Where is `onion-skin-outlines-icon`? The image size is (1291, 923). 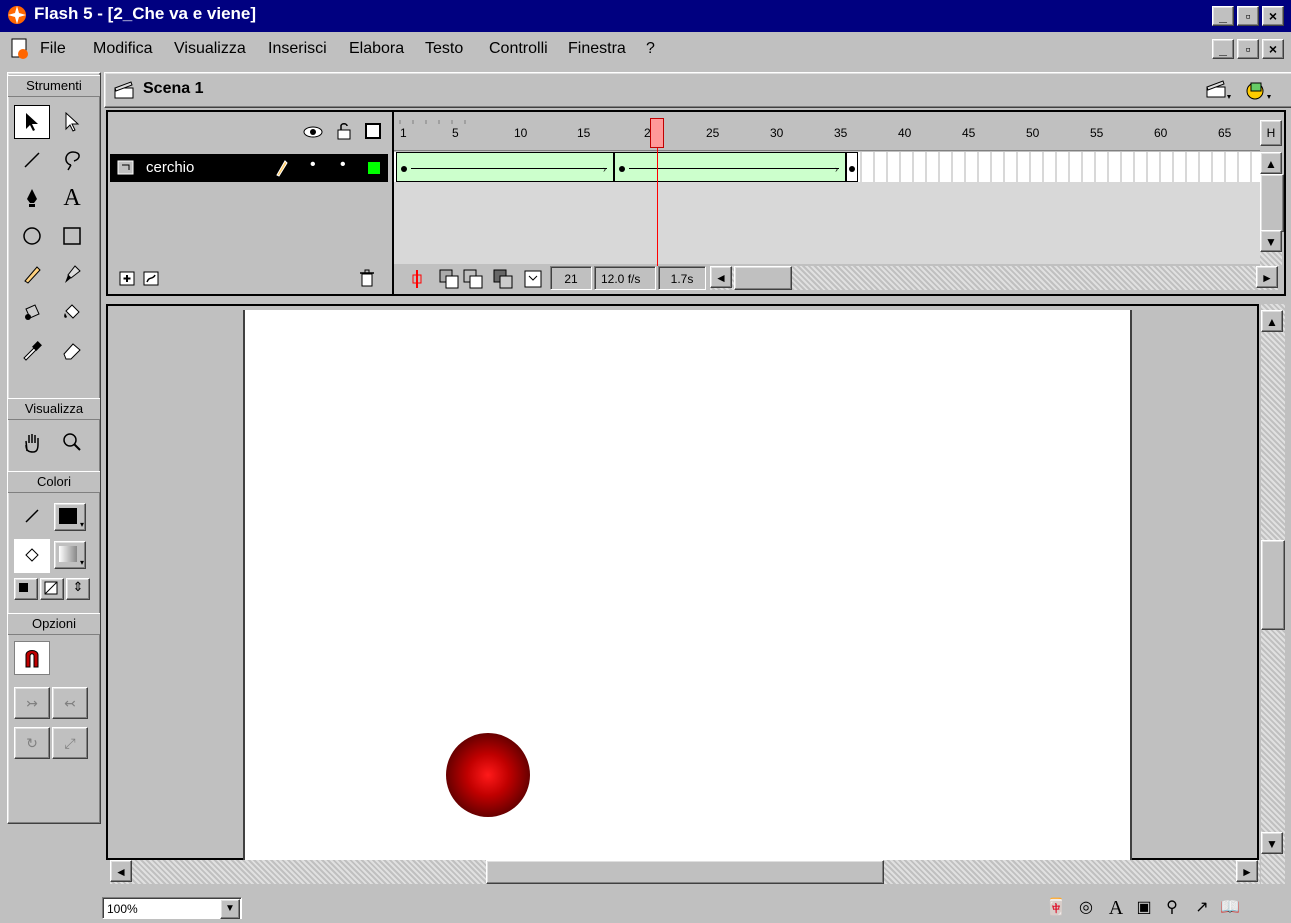
onion-skin-outlines-icon is located at coordinates (473, 279).